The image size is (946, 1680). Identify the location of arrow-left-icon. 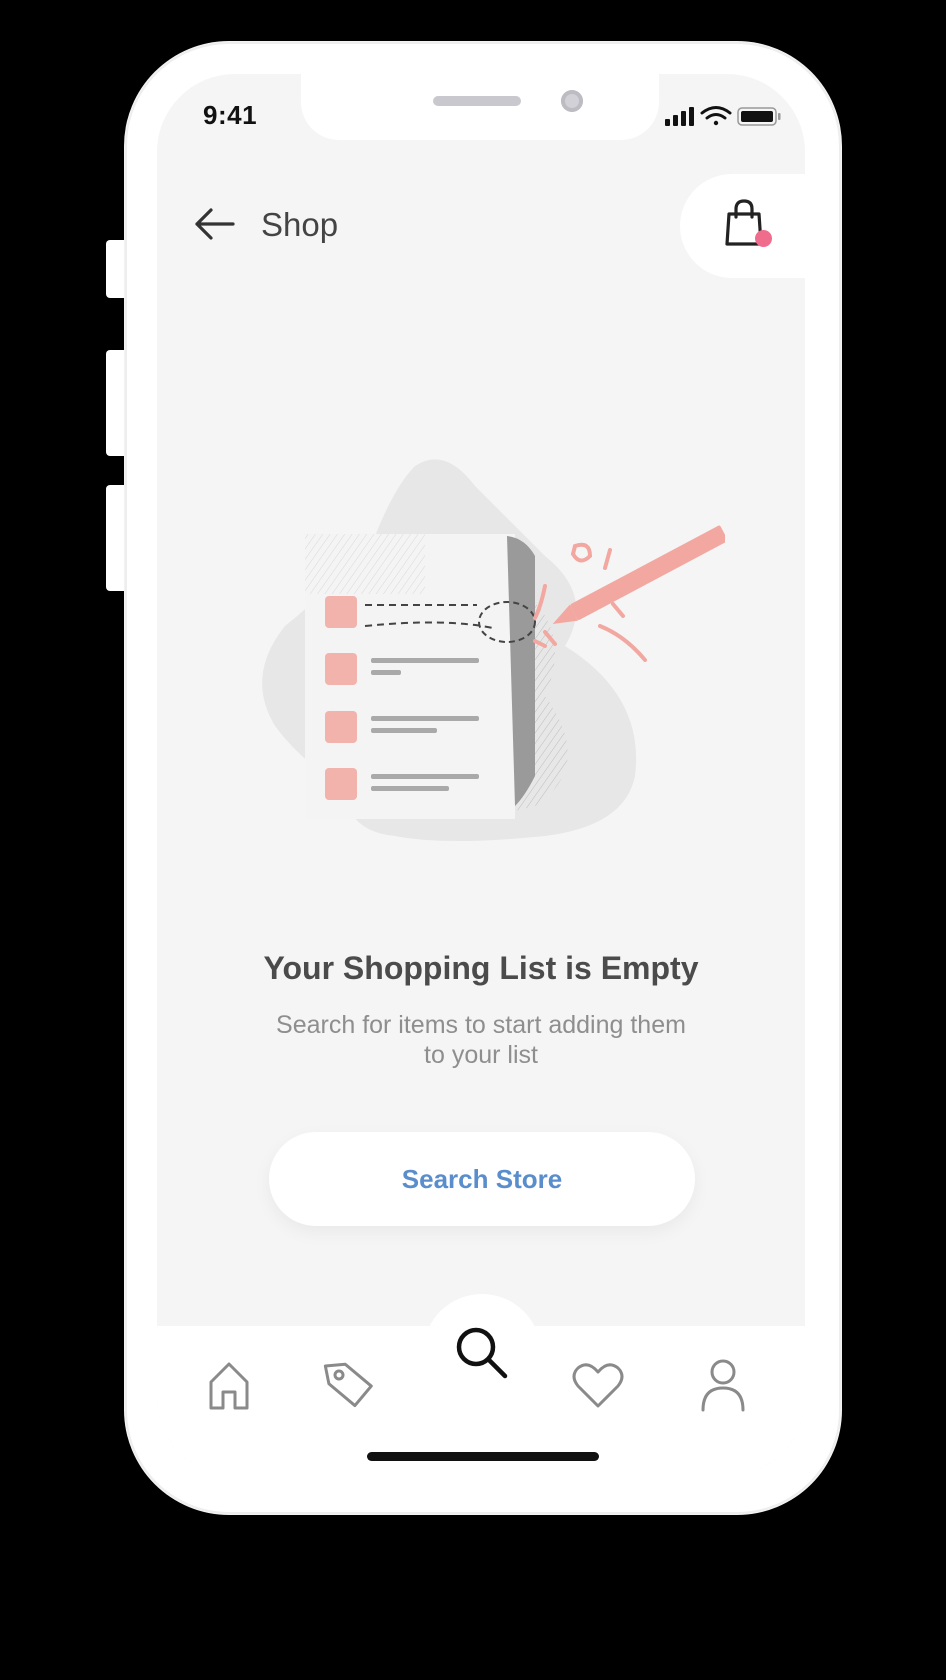
(215, 224).